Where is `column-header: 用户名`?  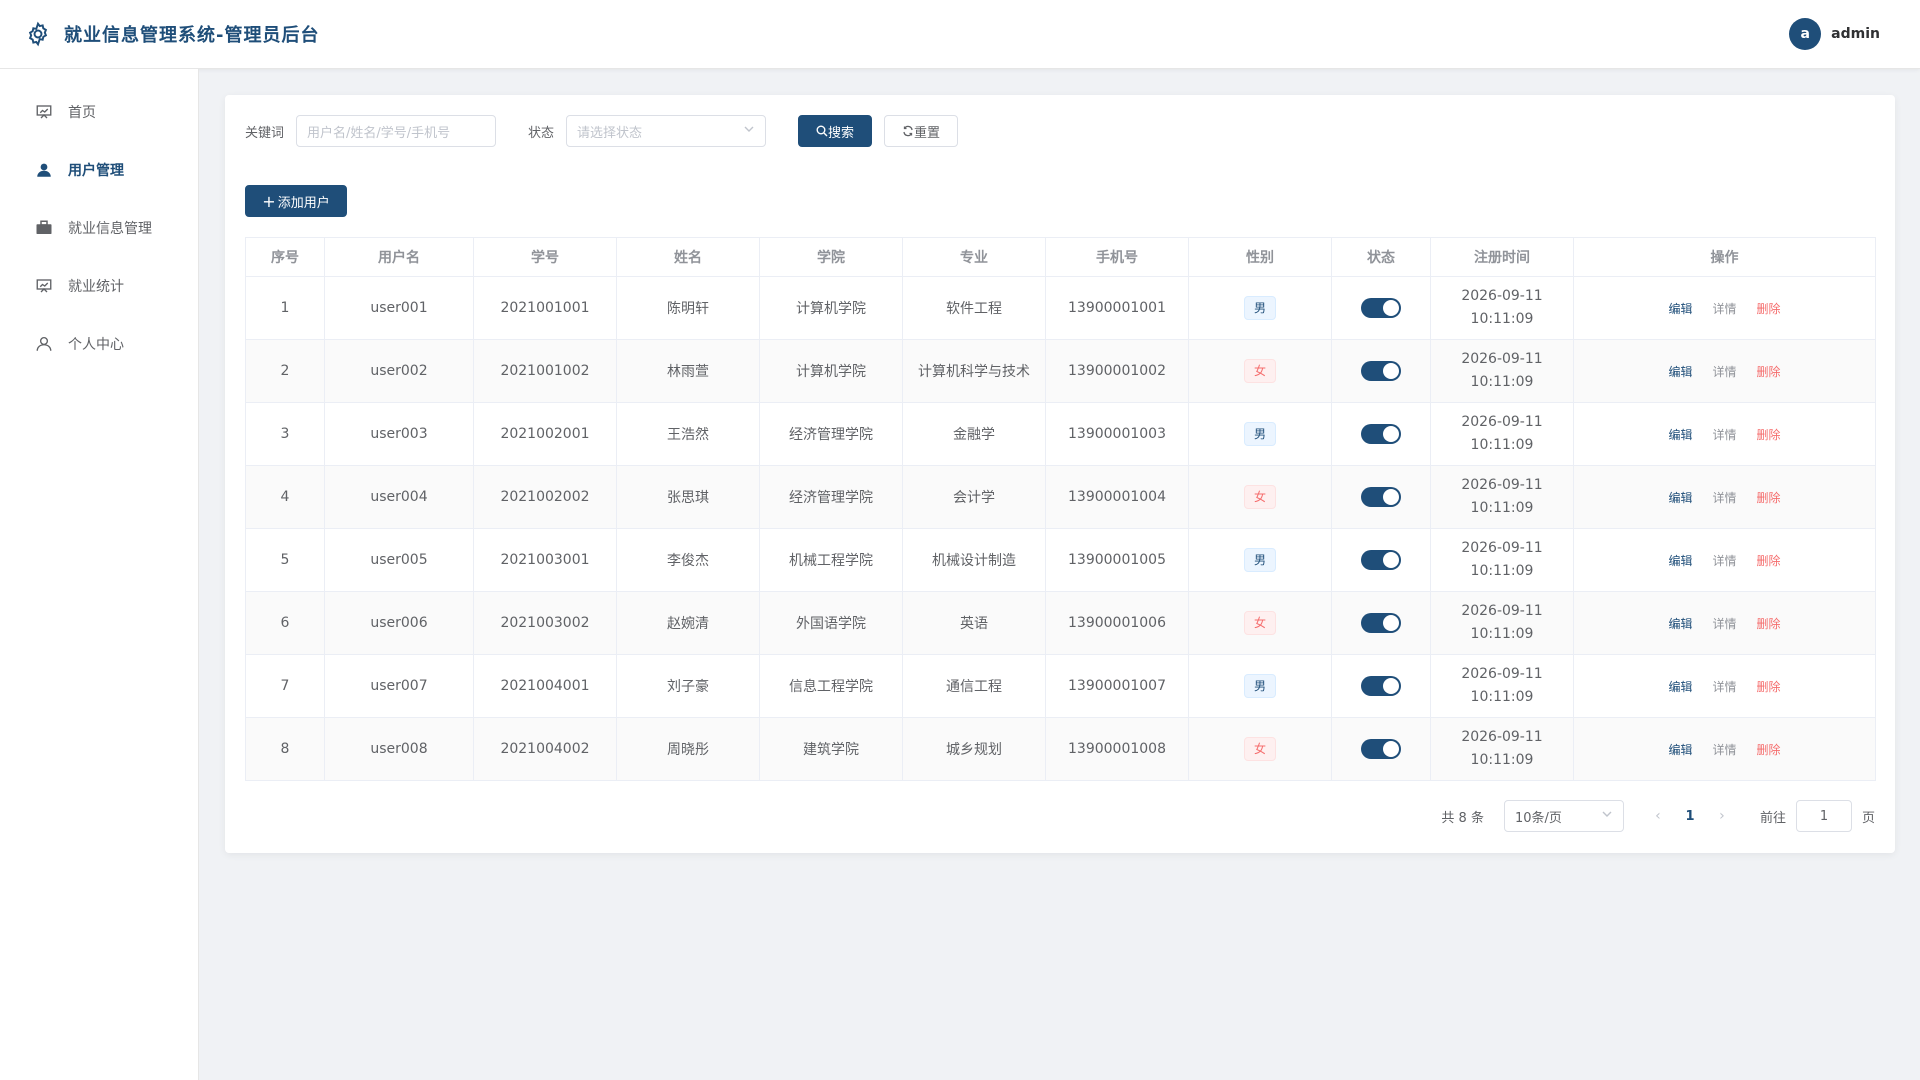
column-header: 用户名 is located at coordinates (399, 257).